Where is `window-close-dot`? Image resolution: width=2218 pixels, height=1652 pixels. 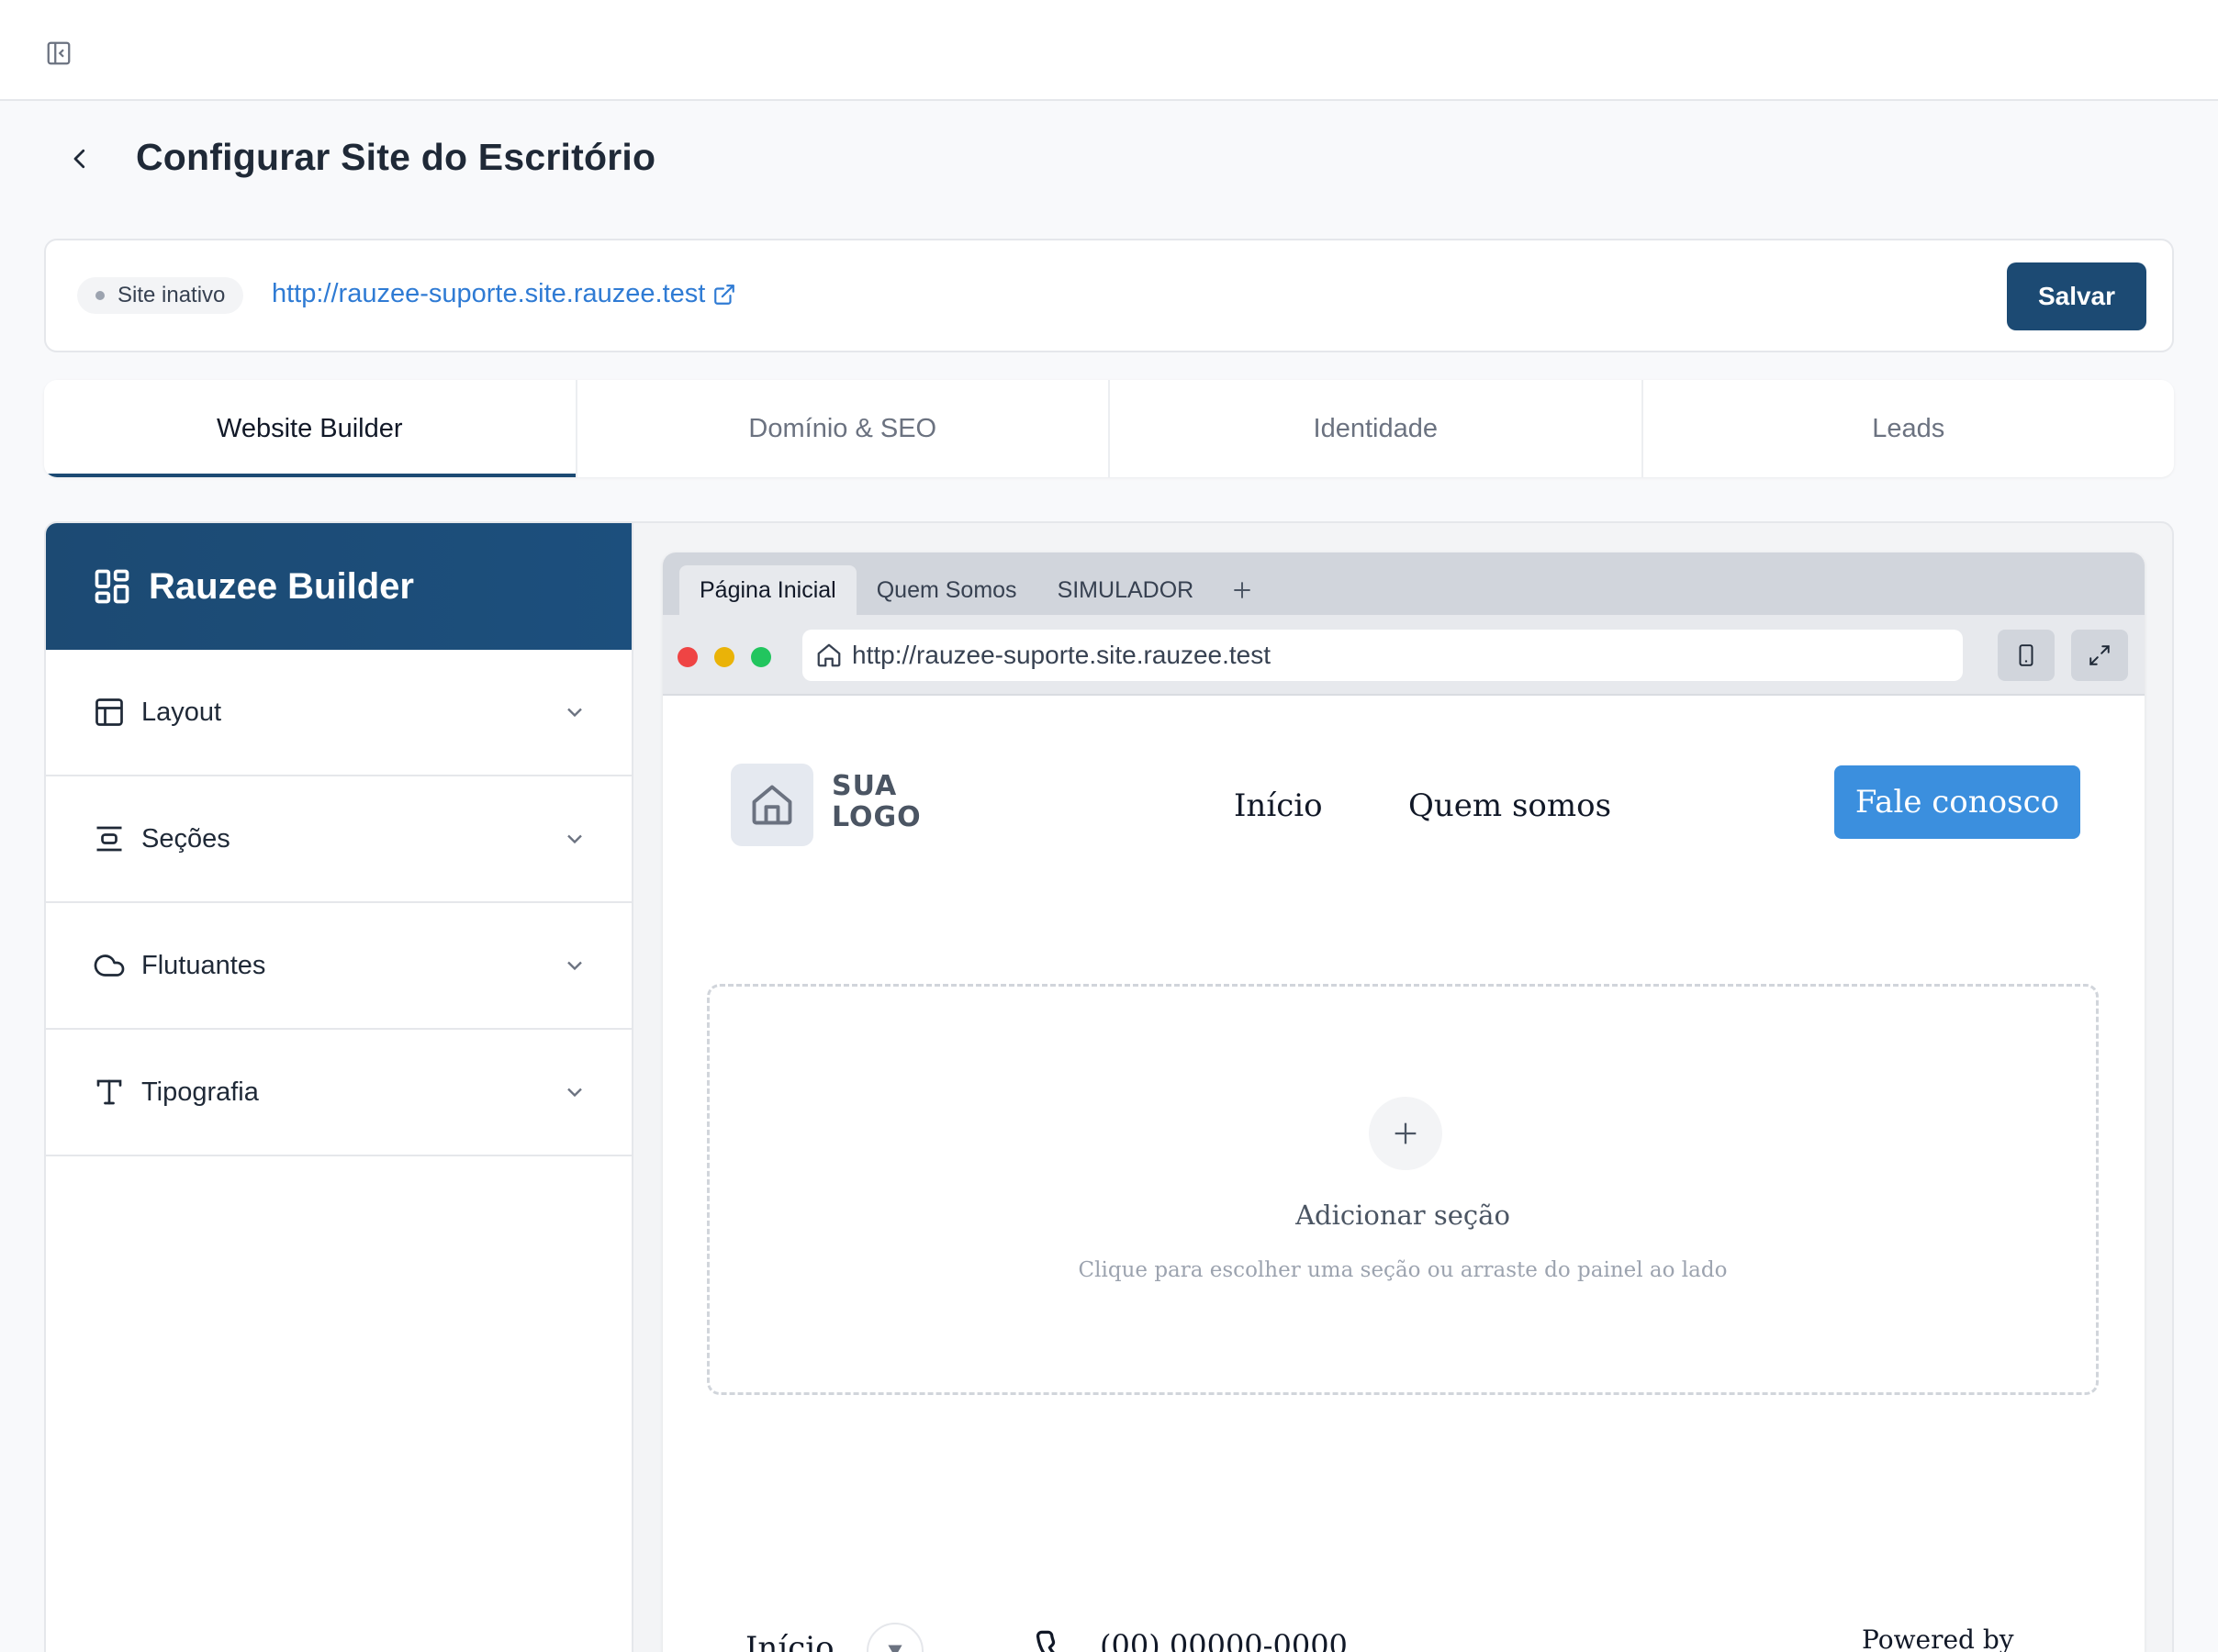
window-close-dot is located at coordinates (688, 657).